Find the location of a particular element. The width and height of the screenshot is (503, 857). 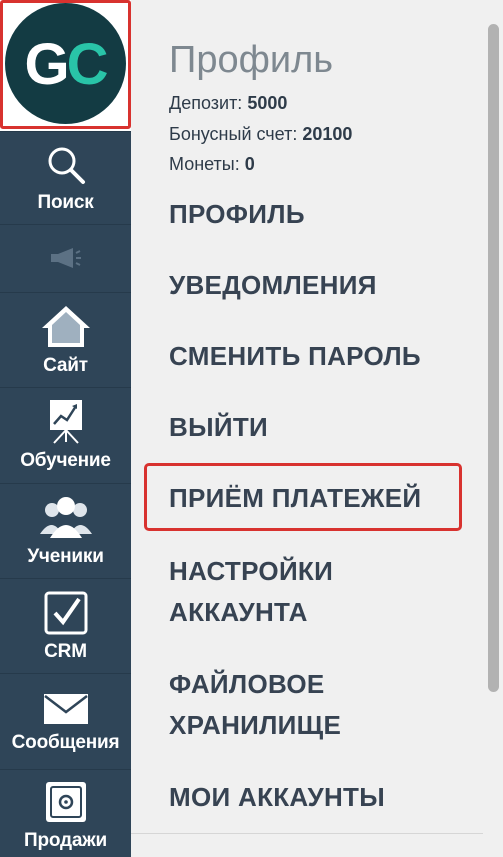

sidebar-item-crm: CRM is located at coordinates (65, 625).